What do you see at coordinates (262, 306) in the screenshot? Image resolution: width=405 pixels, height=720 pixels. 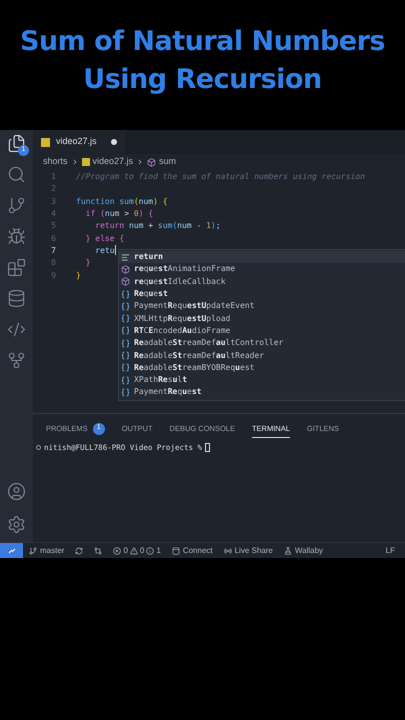 I see `suggestion-item: PaymentRequestUpdateEvent` at bounding box center [262, 306].